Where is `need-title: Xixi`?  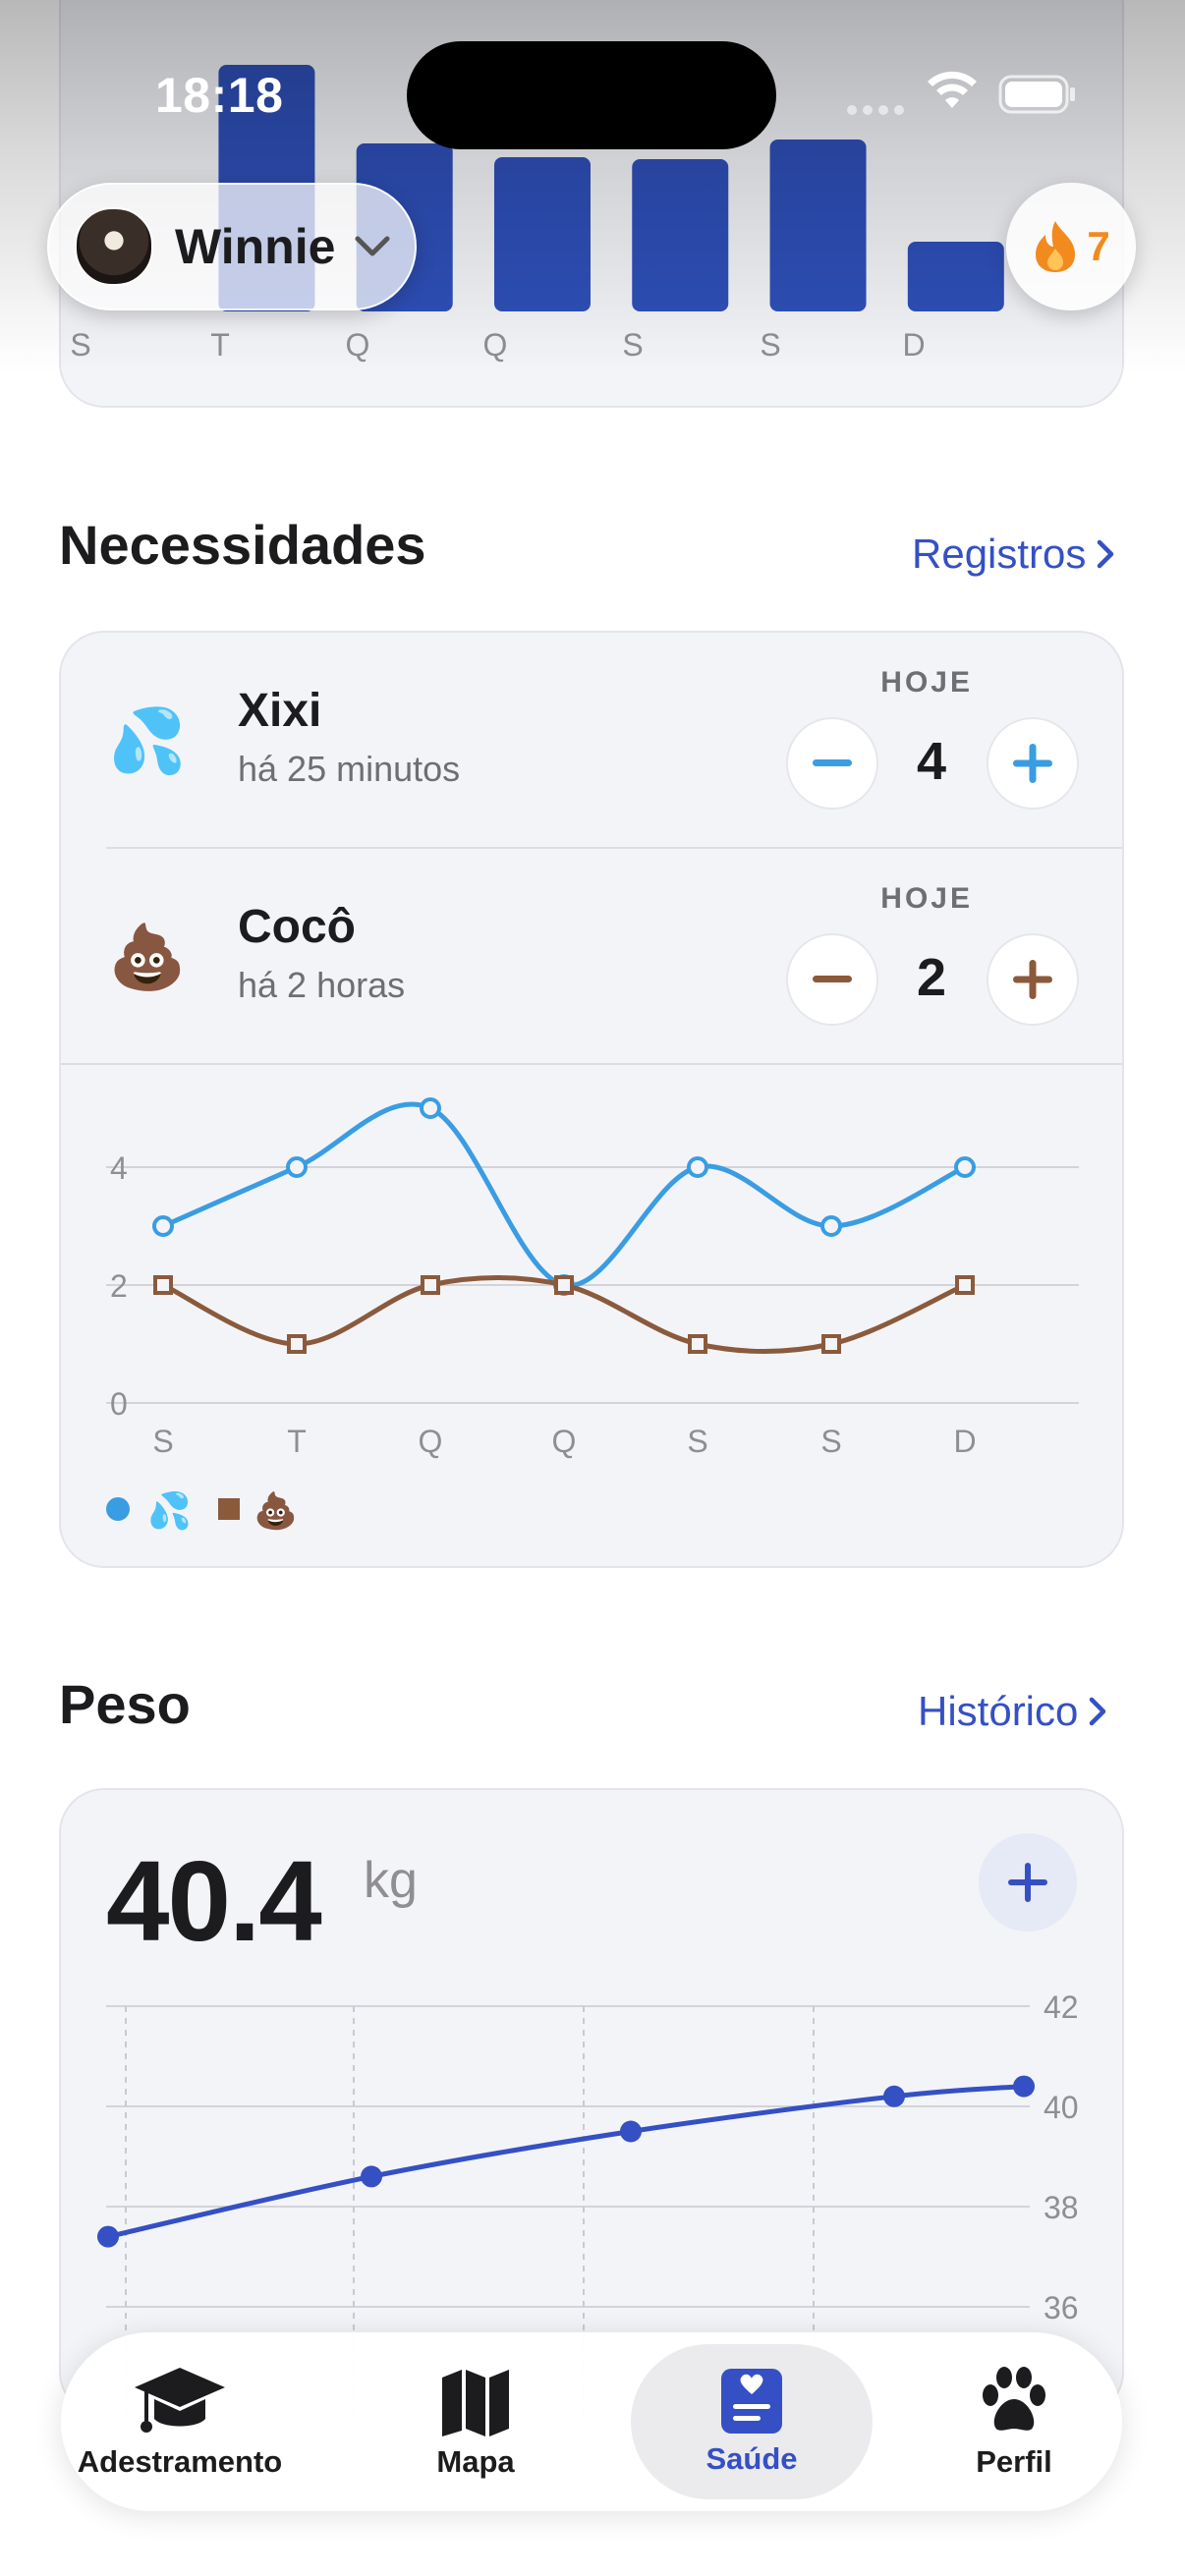
need-title: Xixi is located at coordinates (280, 711).